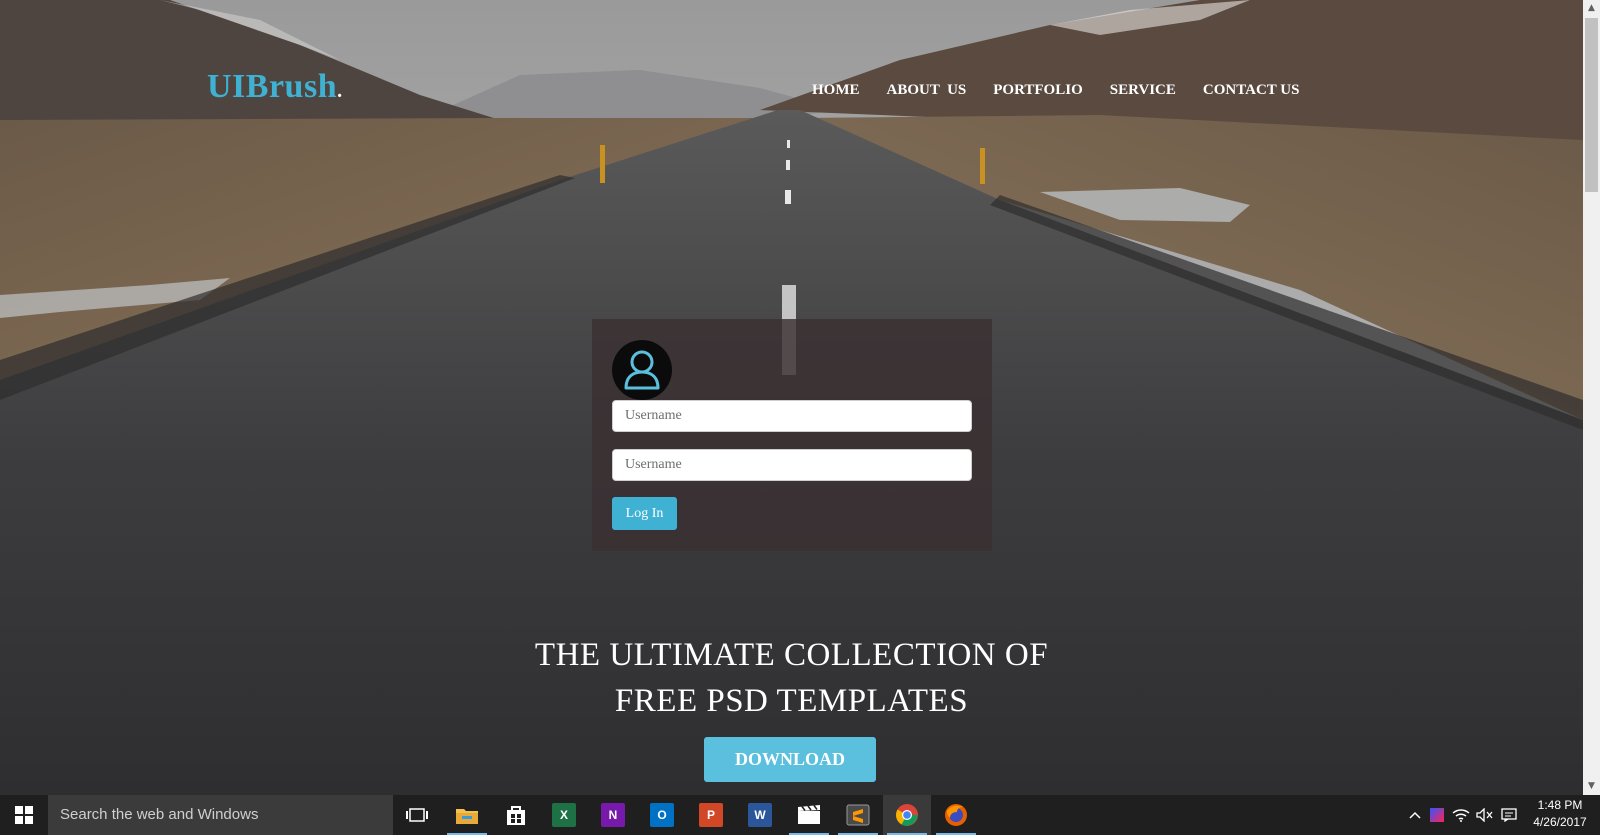  I want to click on word-icon: W, so click(760, 815).